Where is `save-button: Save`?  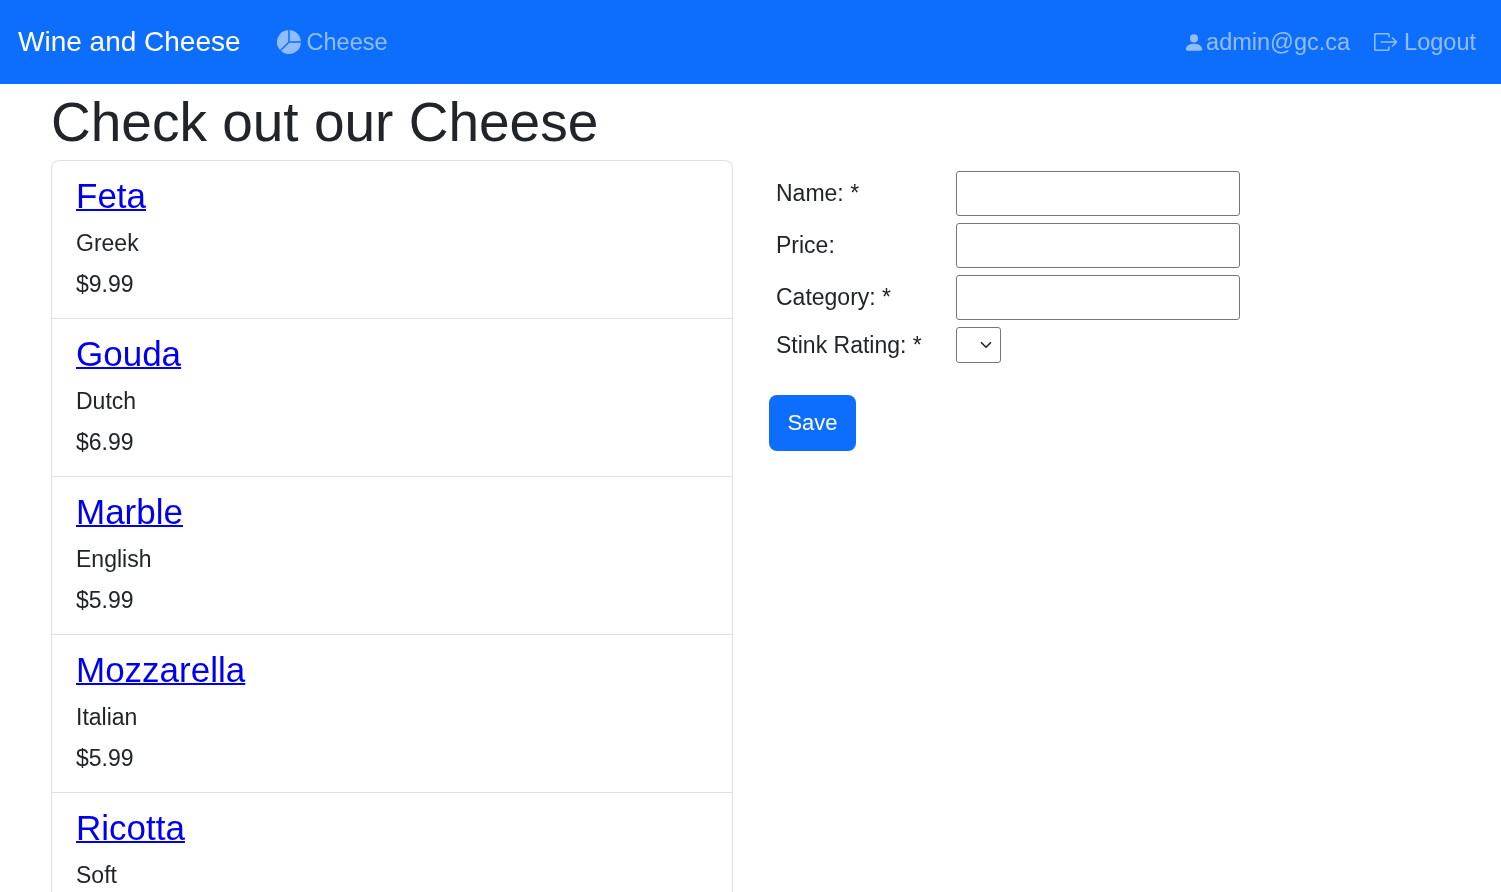 save-button: Save is located at coordinates (812, 423).